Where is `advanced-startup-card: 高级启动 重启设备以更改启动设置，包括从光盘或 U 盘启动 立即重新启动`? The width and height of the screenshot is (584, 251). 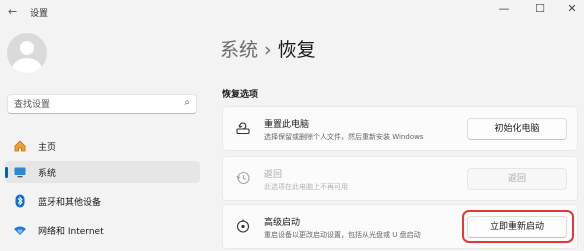
advanced-startup-card: 高级启动 重启设备以更改启动设置，包括从光盘或 U 盘启动 立即重新启动 is located at coordinates (400, 226).